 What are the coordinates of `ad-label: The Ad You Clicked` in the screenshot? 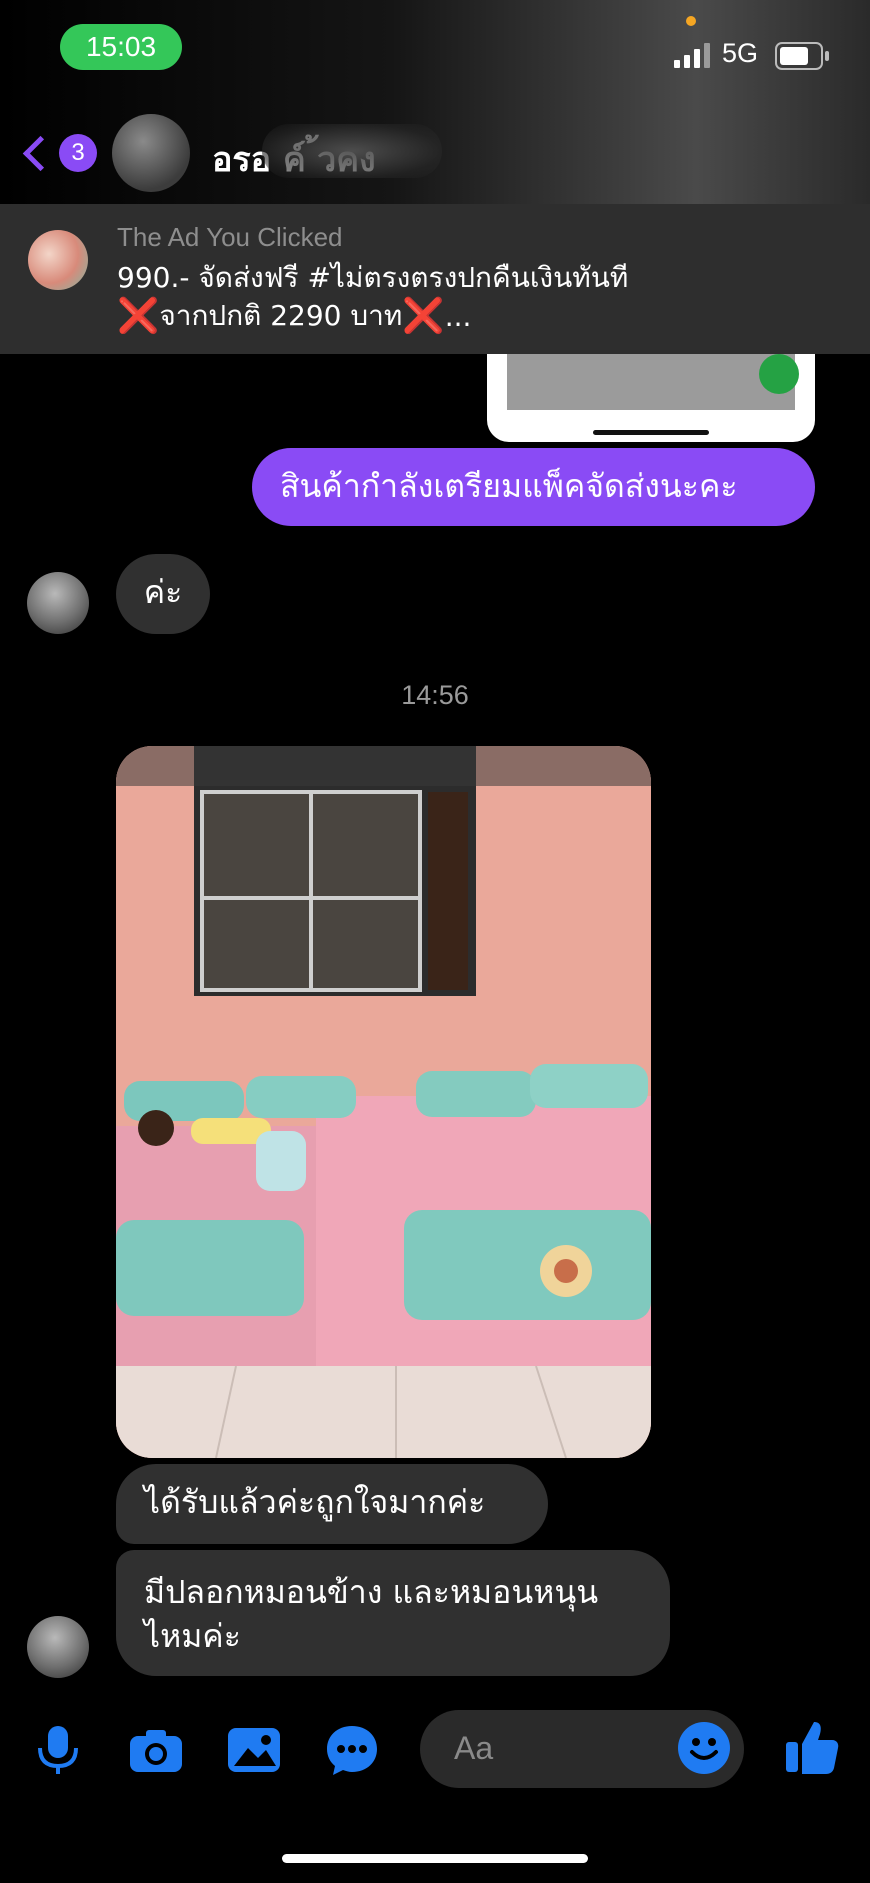 It's located at (230, 237).